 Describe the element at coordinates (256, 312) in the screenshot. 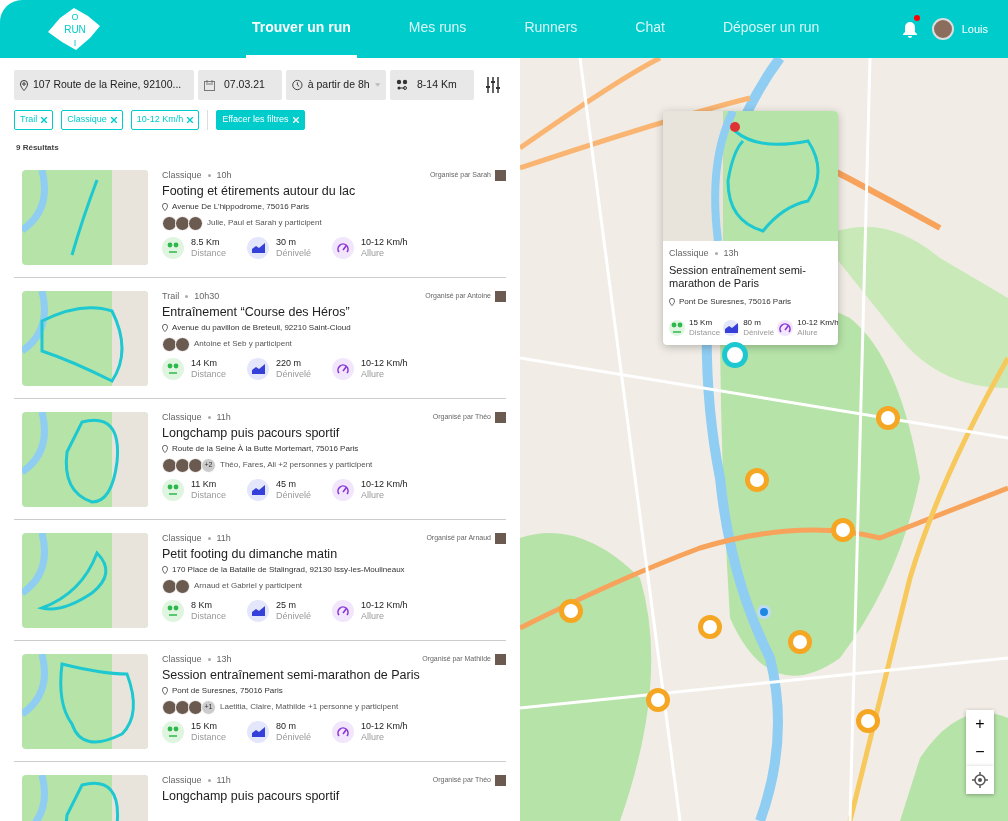

I see `run-title: Entraînement “Course des Héros”` at that location.